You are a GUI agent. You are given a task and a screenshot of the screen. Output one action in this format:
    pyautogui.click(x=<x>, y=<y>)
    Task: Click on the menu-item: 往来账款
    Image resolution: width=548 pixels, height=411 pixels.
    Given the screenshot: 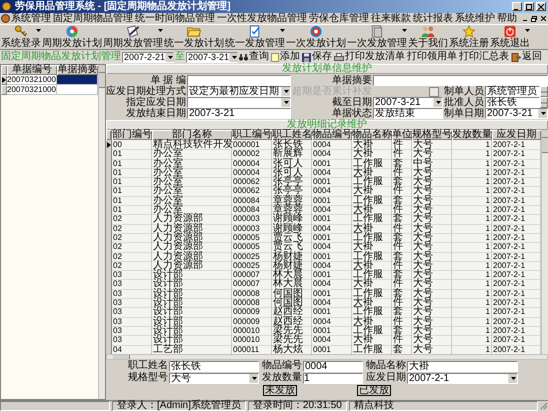 What is the action you would take?
    pyautogui.click(x=391, y=19)
    